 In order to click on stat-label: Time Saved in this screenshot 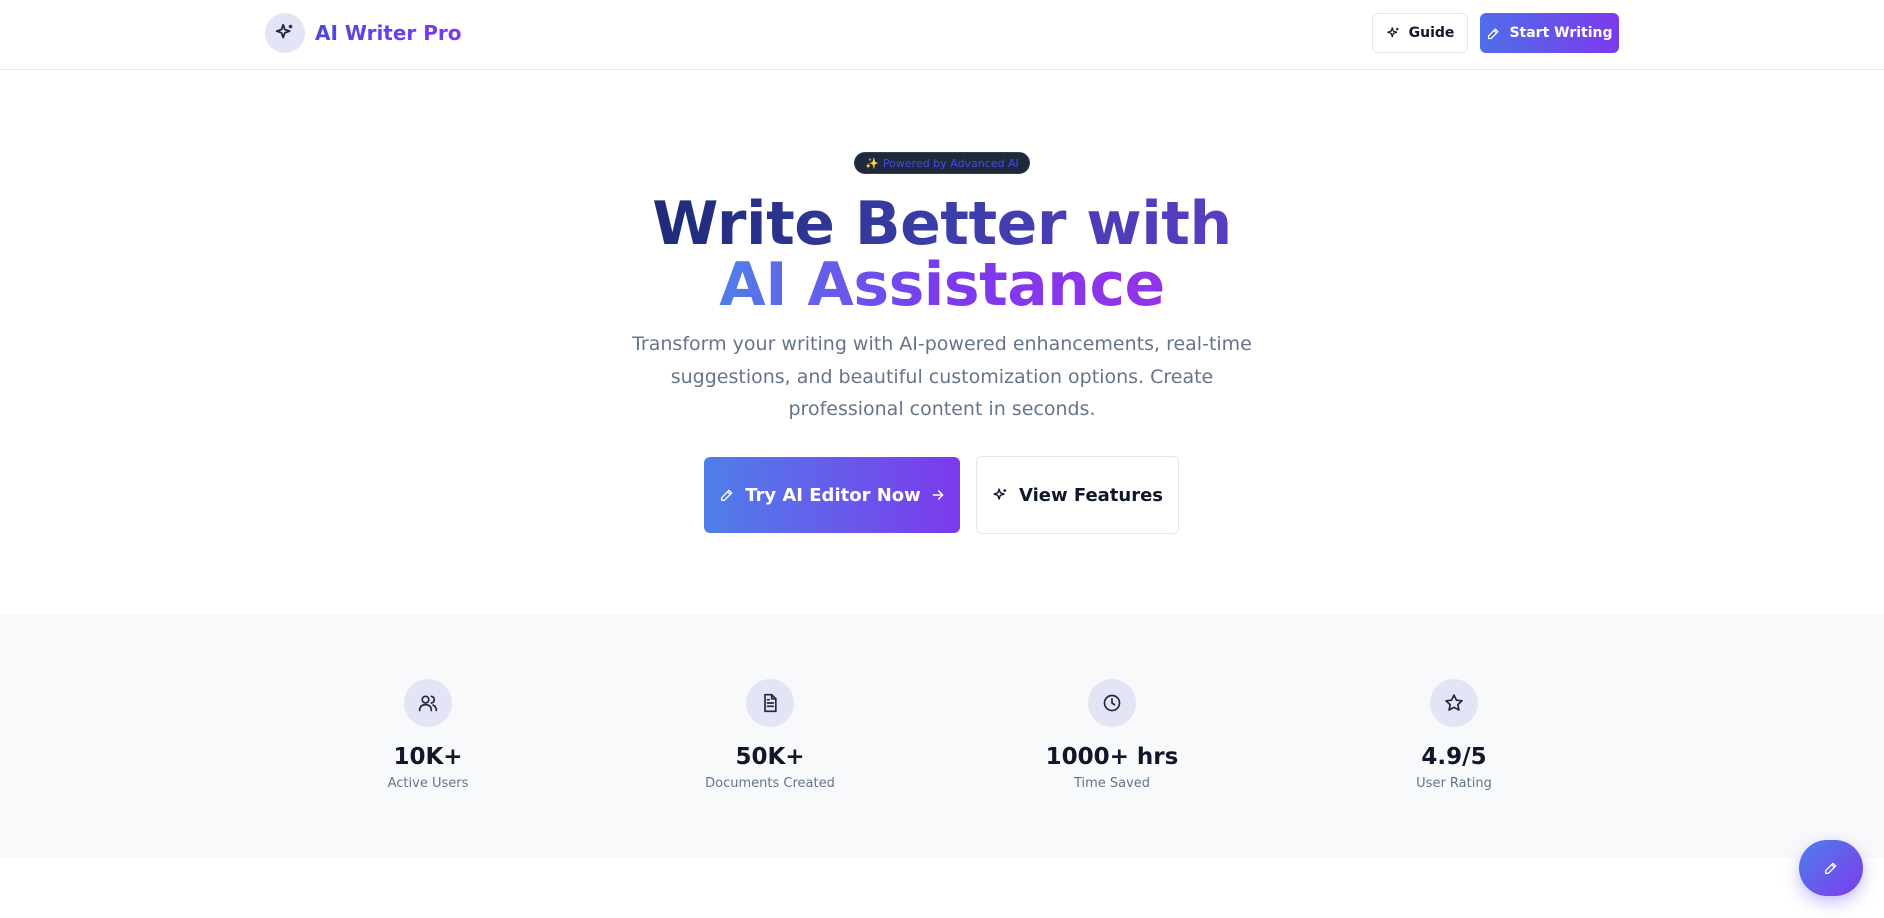, I will do `click(1112, 783)`.